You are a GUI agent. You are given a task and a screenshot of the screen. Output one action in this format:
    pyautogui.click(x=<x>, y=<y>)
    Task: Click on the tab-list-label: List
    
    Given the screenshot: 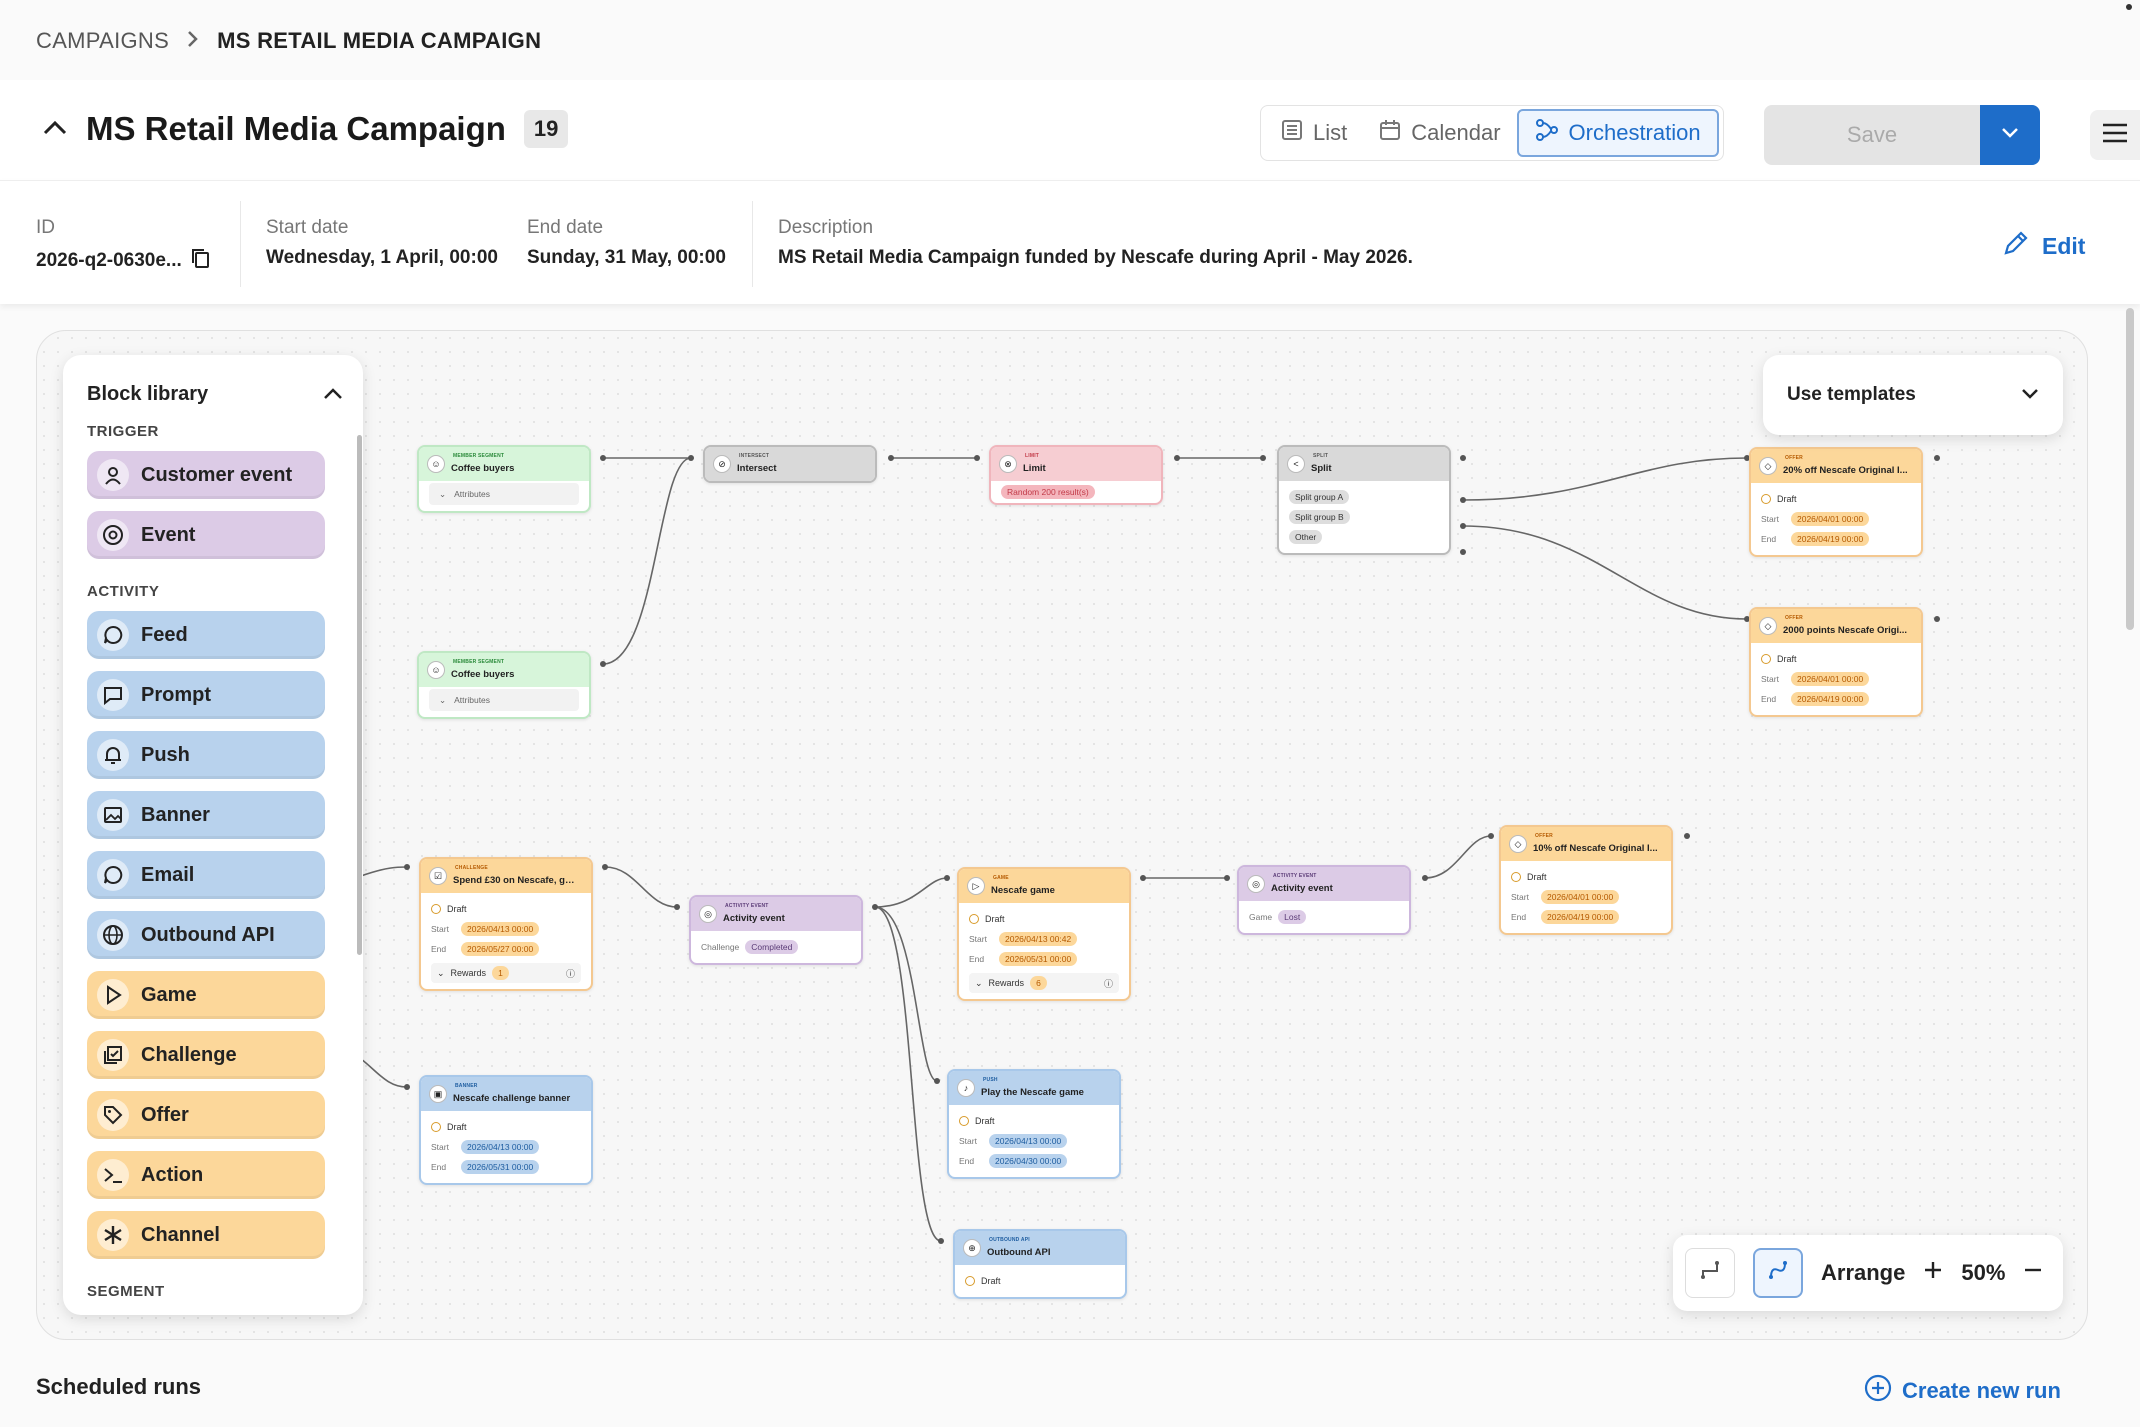 What is the action you would take?
    pyautogui.click(x=1330, y=132)
    